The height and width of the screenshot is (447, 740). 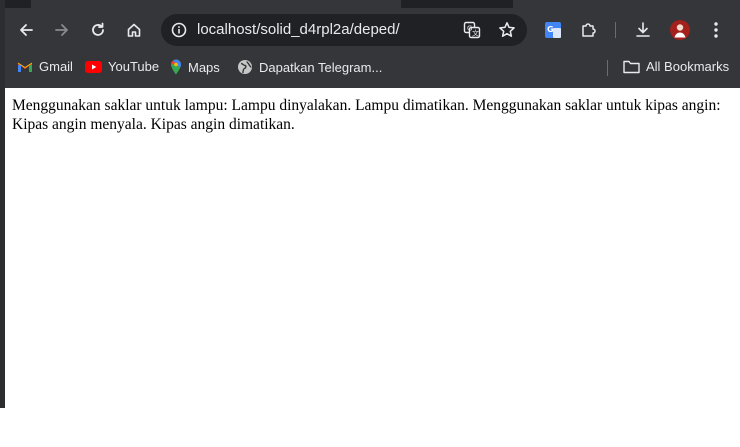 I want to click on menu-button, so click(x=716, y=30).